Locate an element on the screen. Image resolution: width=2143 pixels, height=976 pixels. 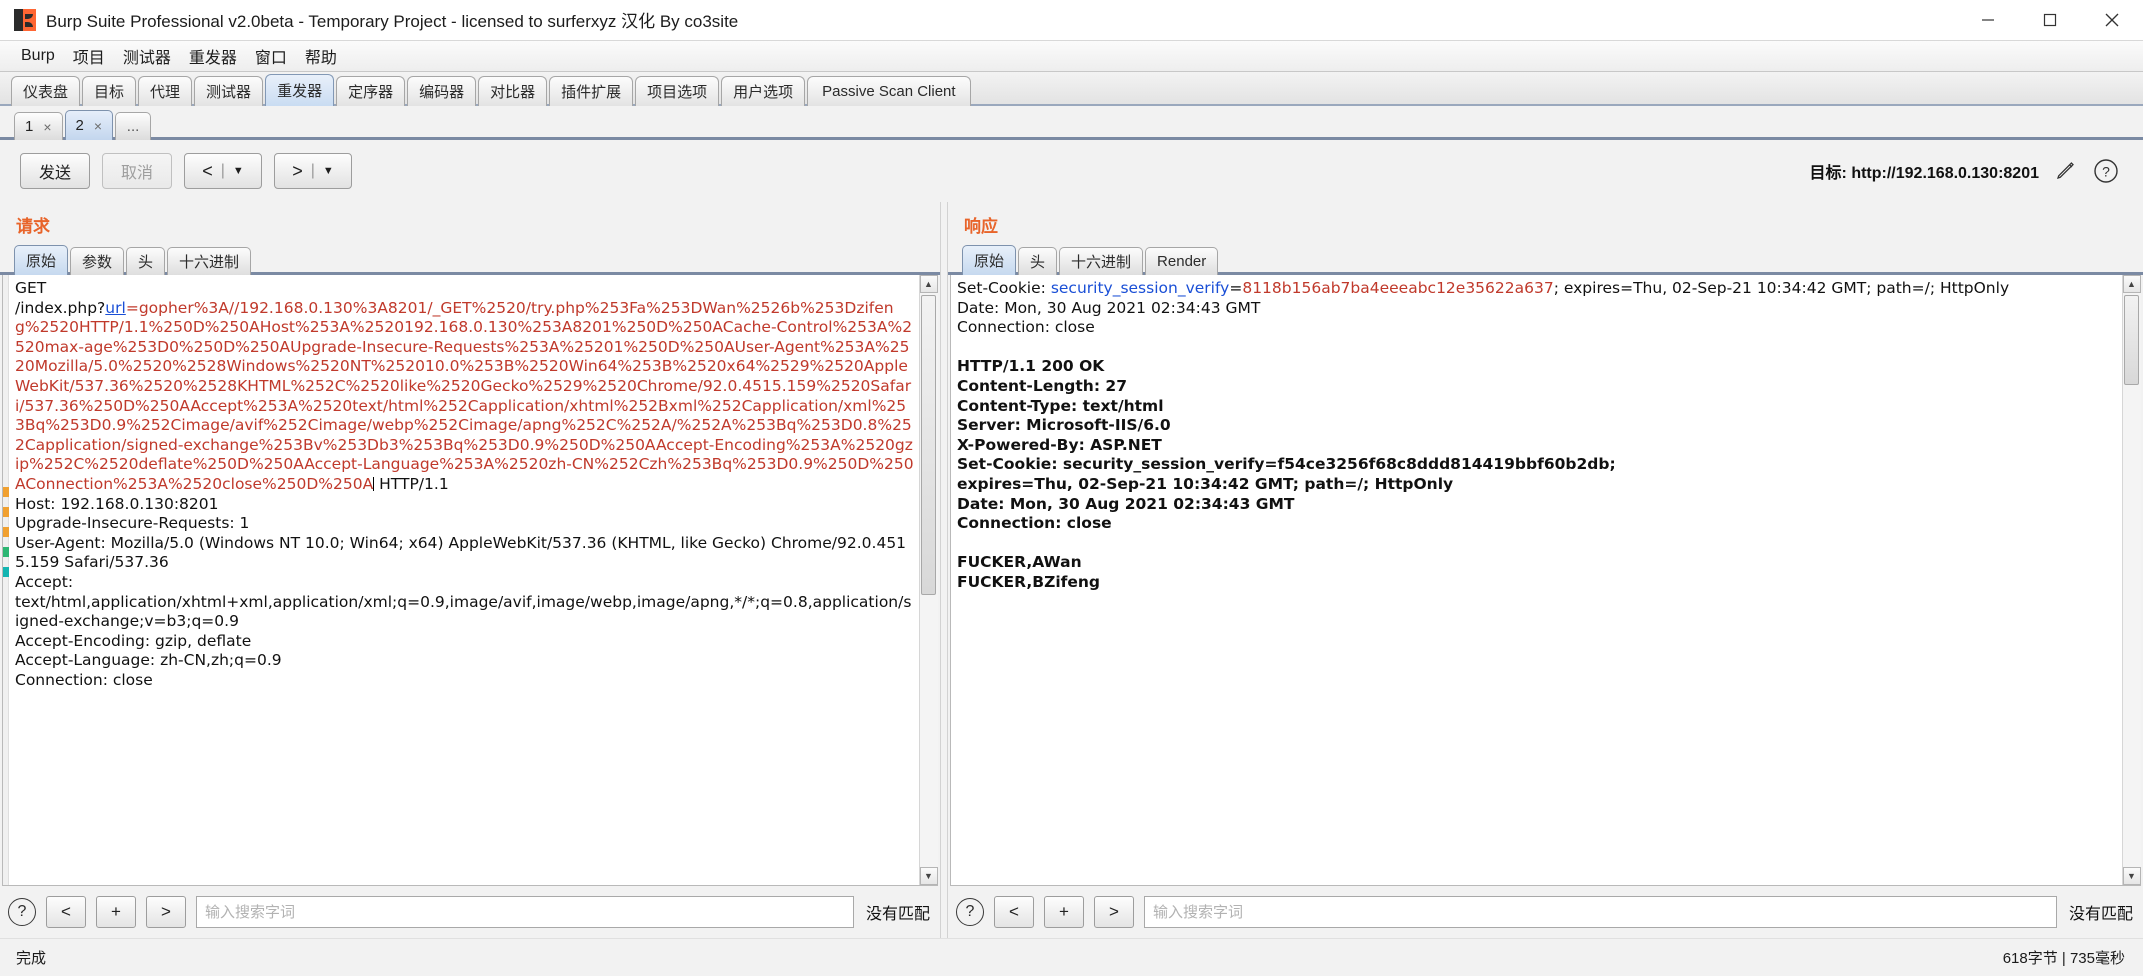
response-scroll-thumb is located at coordinates (2131, 340).